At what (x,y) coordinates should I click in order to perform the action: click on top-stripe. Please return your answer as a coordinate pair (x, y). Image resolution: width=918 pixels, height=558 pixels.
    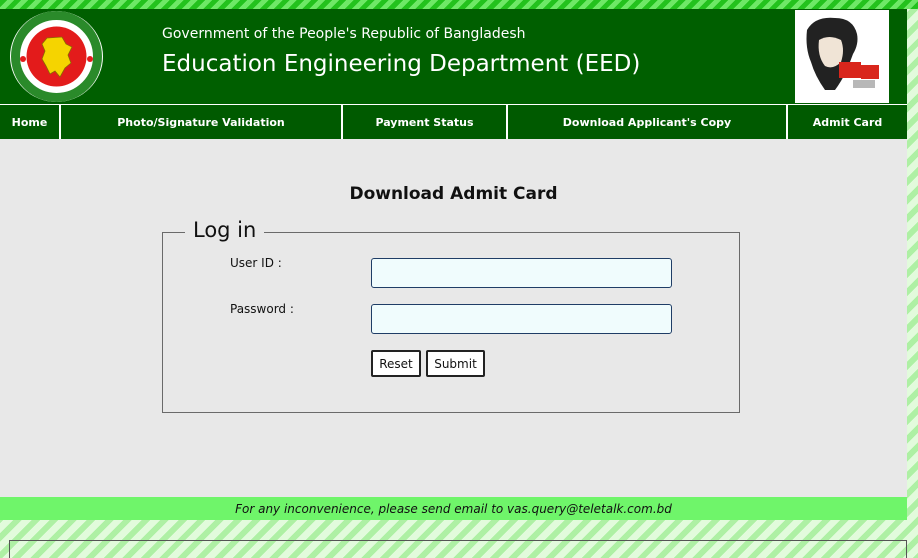
    Looking at the image, I should click on (459, 4).